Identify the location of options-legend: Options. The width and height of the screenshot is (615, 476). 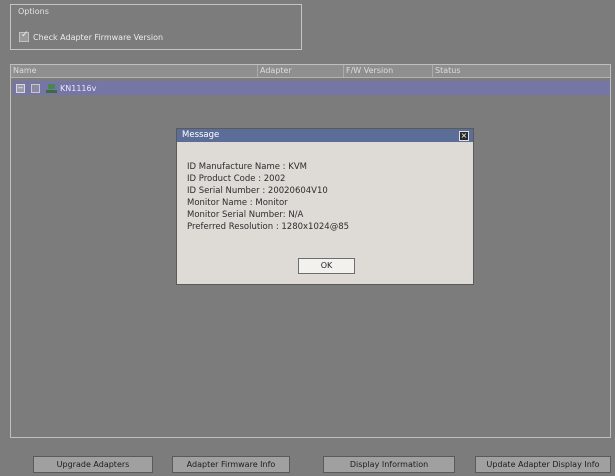
(33, 11).